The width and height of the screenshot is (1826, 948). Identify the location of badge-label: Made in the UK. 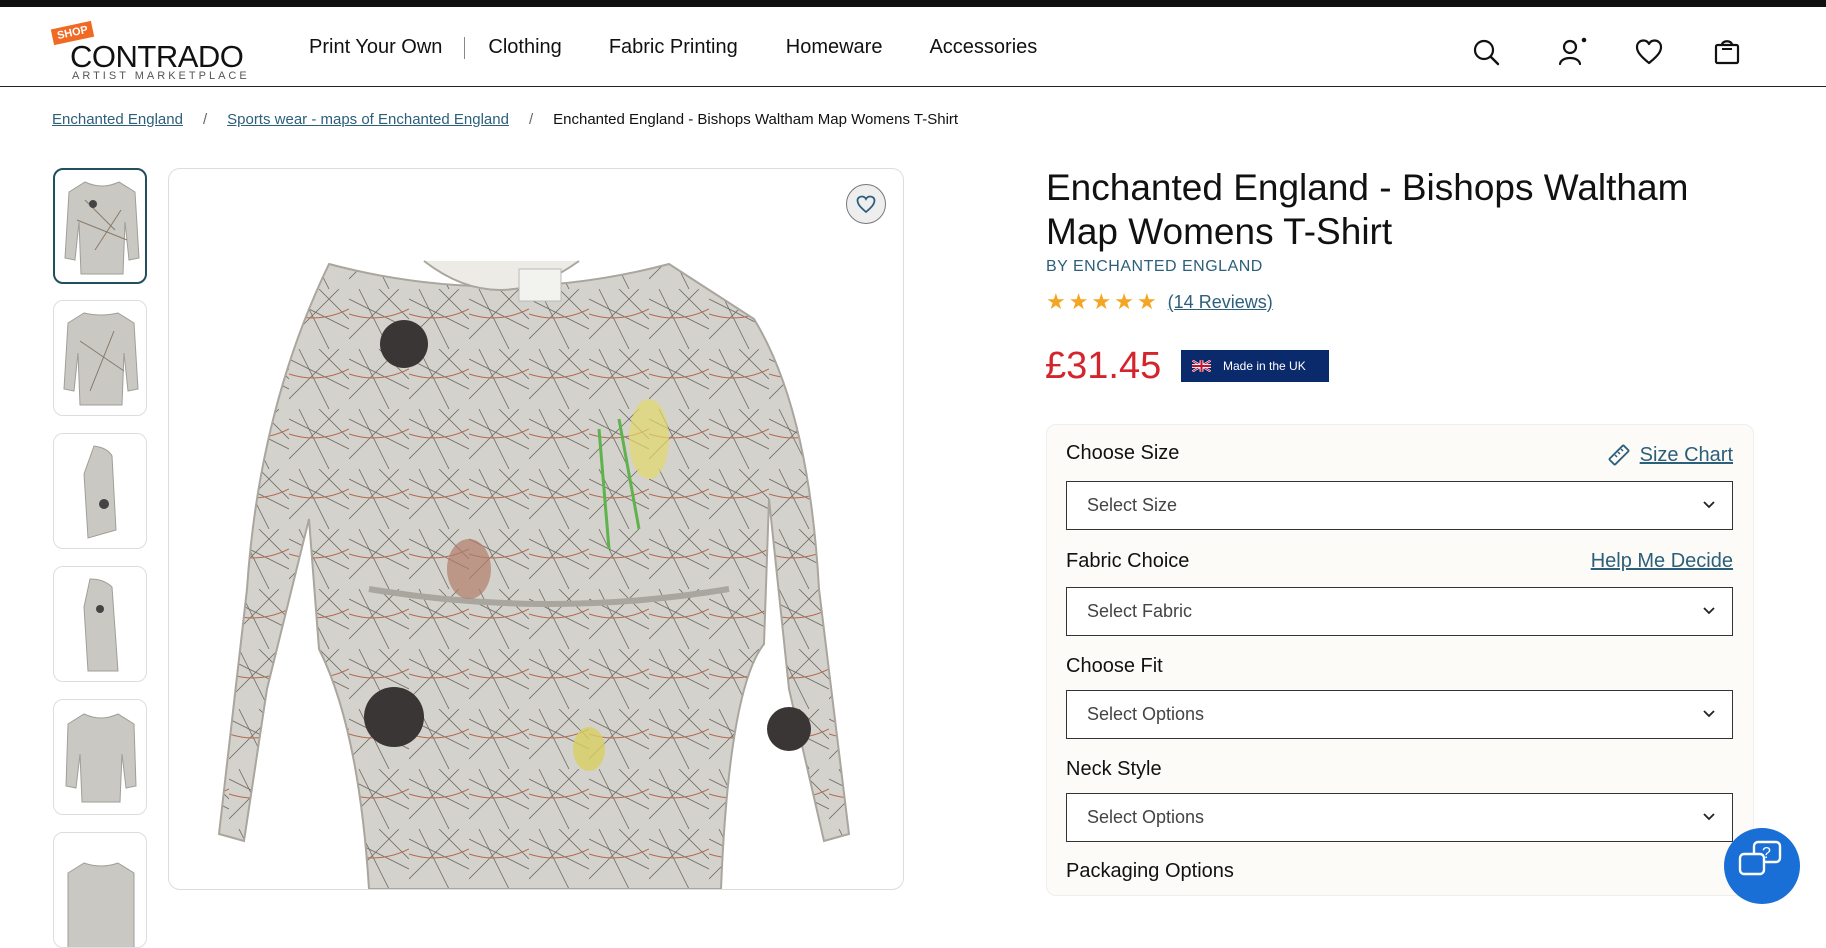
(1264, 366).